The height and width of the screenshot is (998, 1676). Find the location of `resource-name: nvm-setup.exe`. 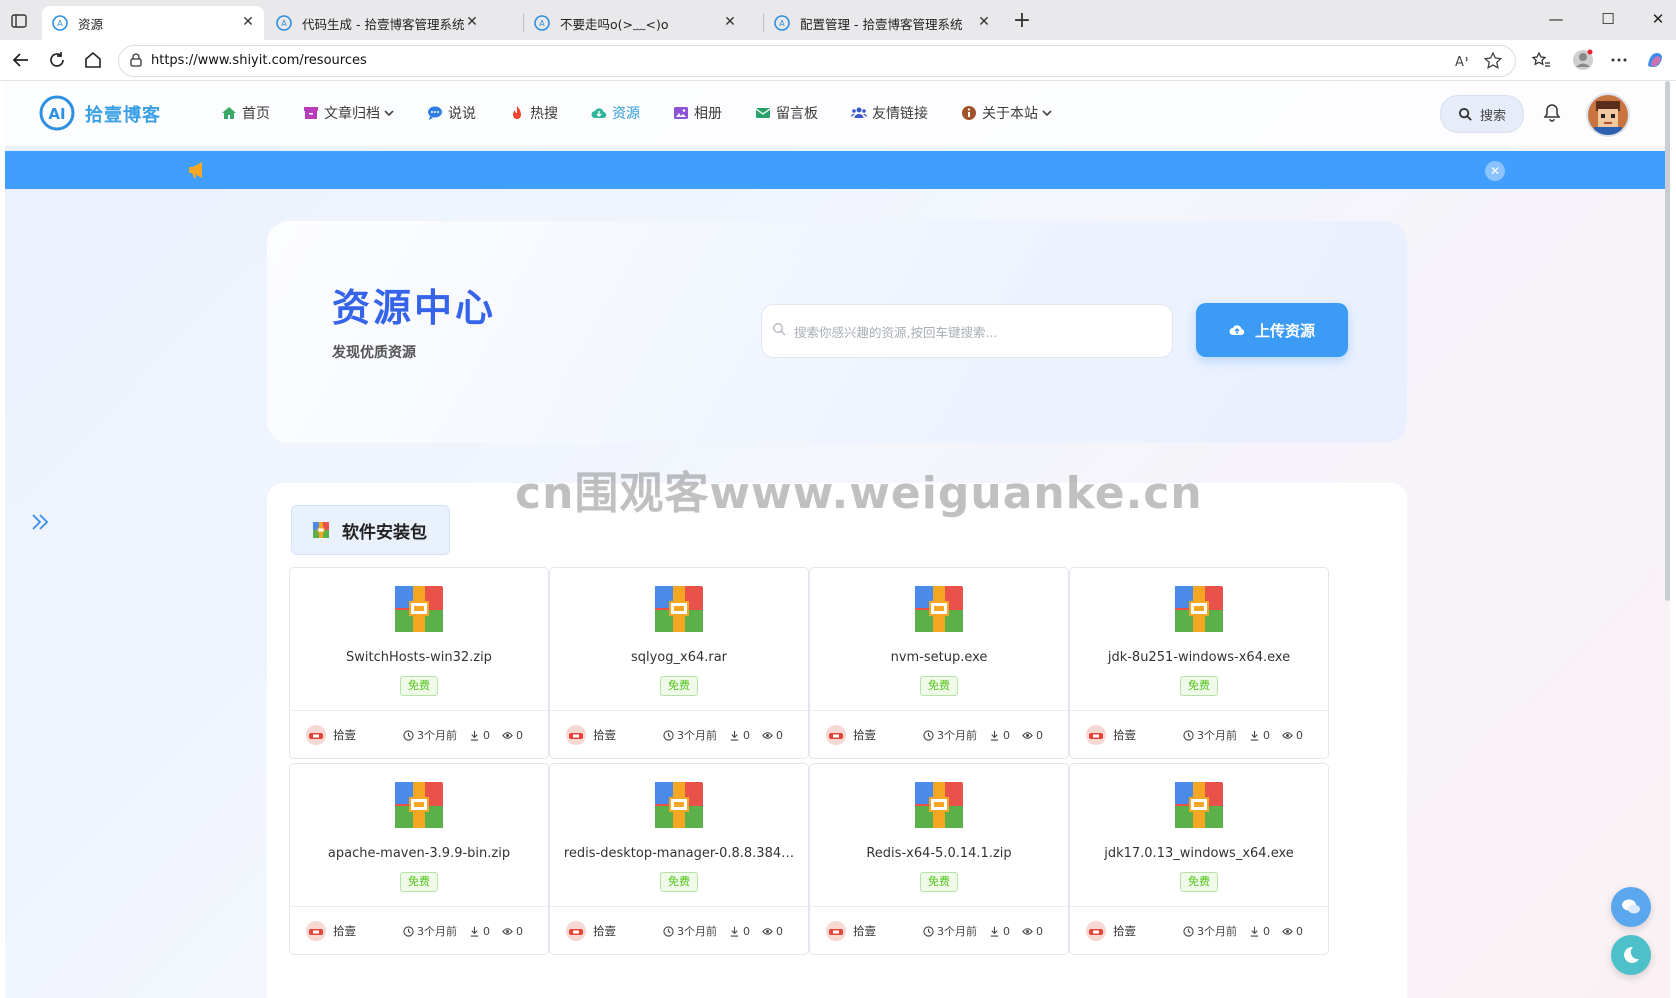

resource-name: nvm-setup.exe is located at coordinates (939, 657).